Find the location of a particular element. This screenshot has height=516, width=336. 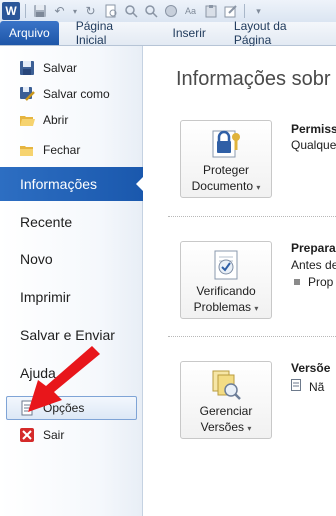

versions-bullet: Nã is located at coordinates (307, 386).